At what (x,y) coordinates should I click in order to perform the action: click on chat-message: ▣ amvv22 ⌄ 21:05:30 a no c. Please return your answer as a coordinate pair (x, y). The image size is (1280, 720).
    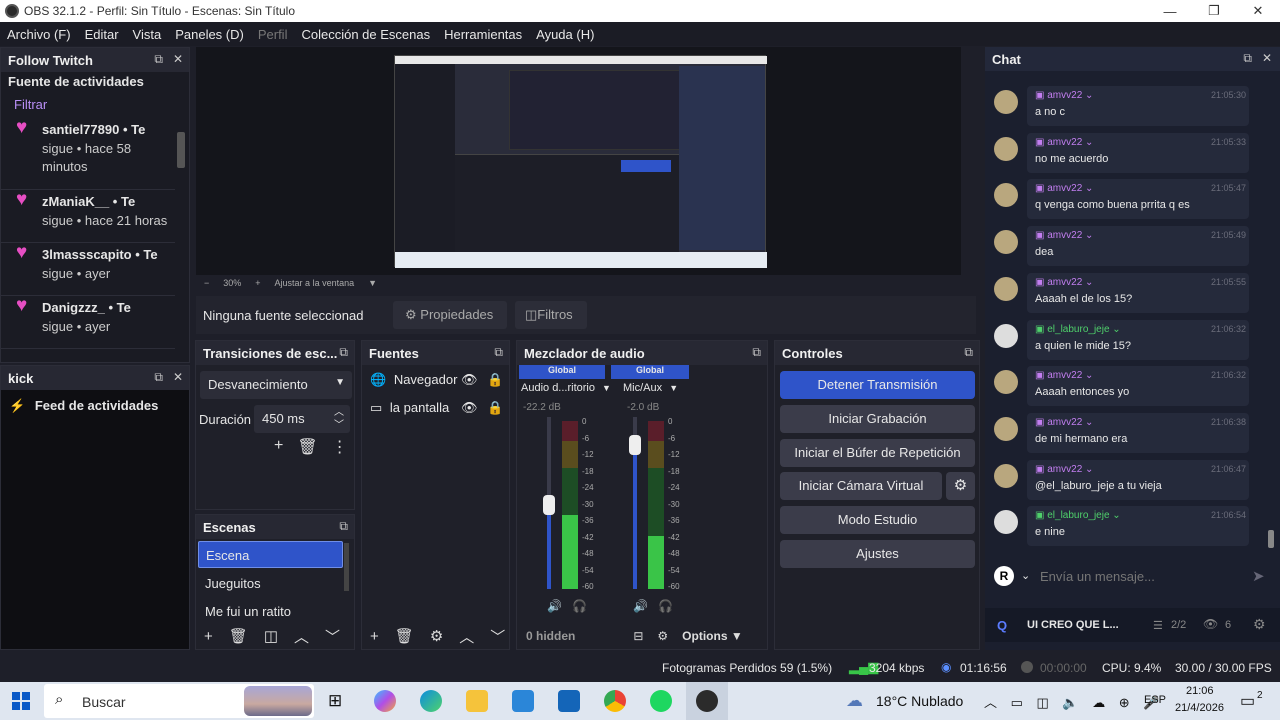
    Looking at the image, I should click on (1125, 107).